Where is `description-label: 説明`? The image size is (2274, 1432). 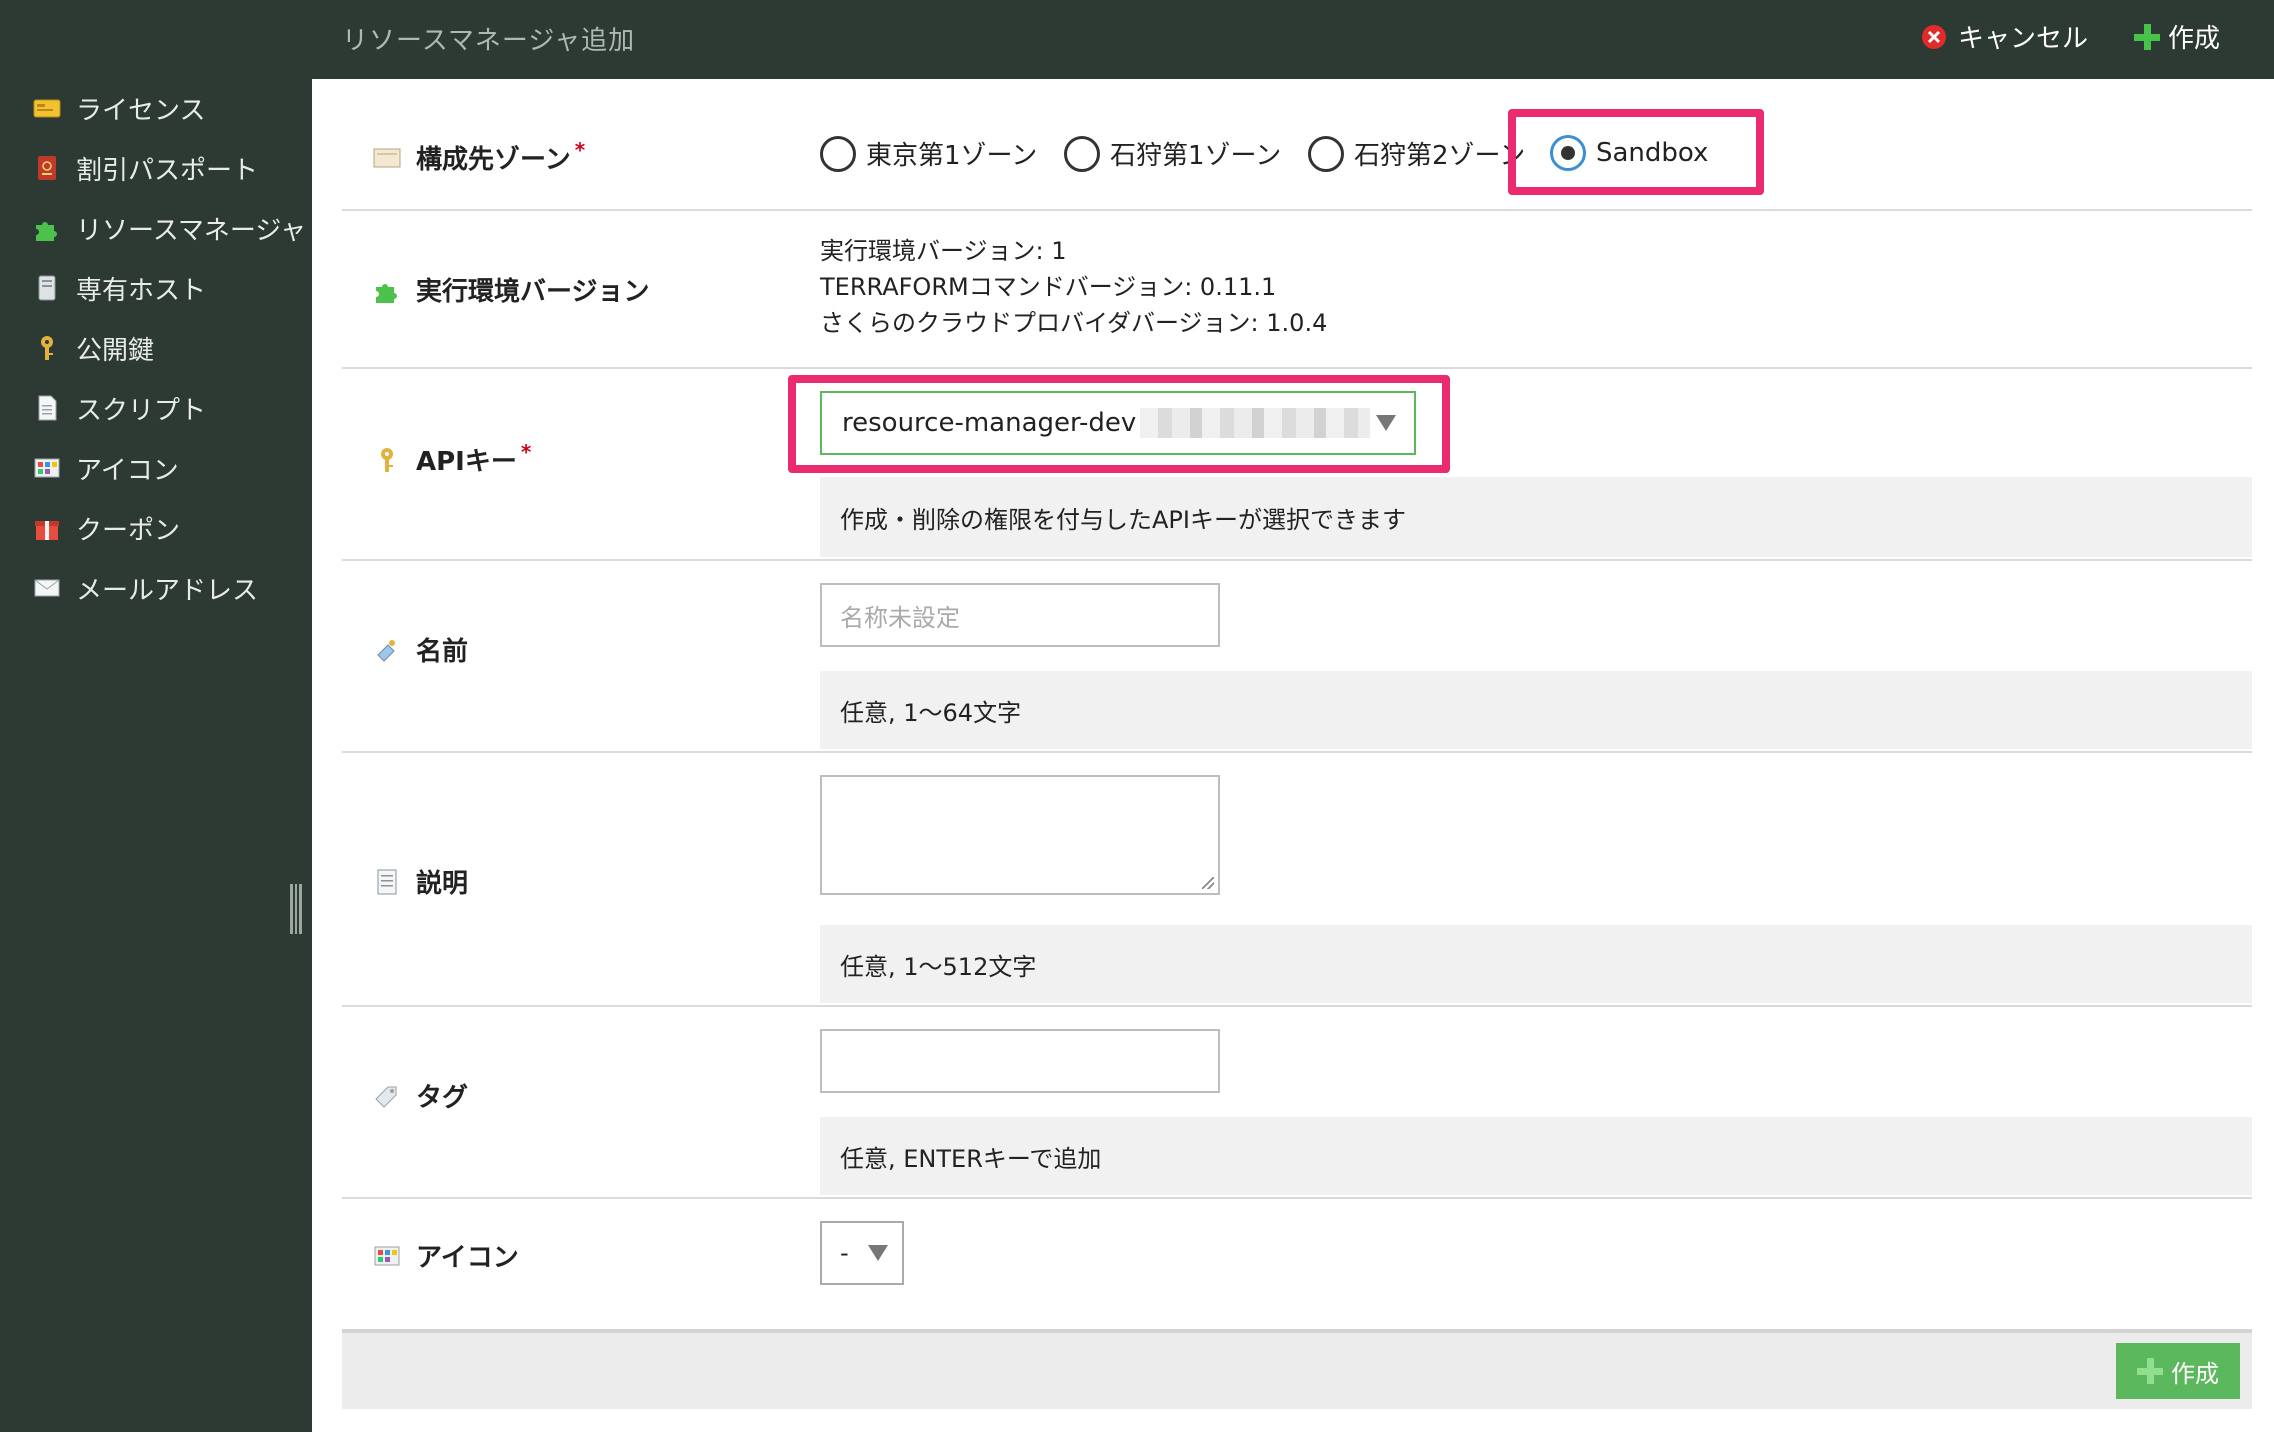 description-label: 説明 is located at coordinates (420, 881).